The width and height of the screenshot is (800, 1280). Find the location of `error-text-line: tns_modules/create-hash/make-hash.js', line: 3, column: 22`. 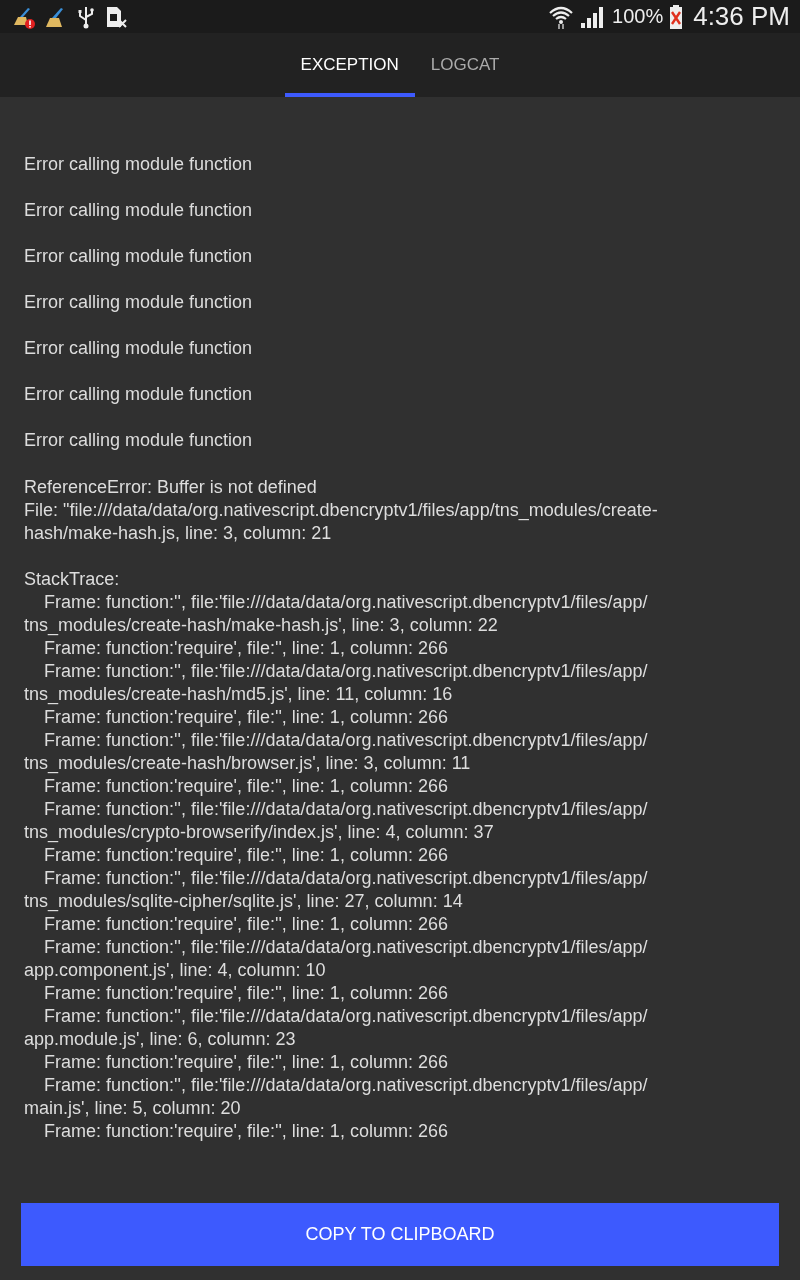

error-text-line: tns_modules/create-hash/make-hash.js', line: 3, column: 22 is located at coordinates (261, 625).